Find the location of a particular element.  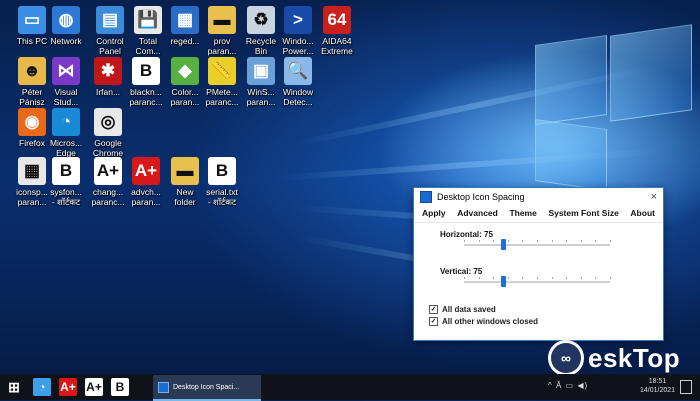

clock-date: 14/01/2021 is located at coordinates (658, 390).